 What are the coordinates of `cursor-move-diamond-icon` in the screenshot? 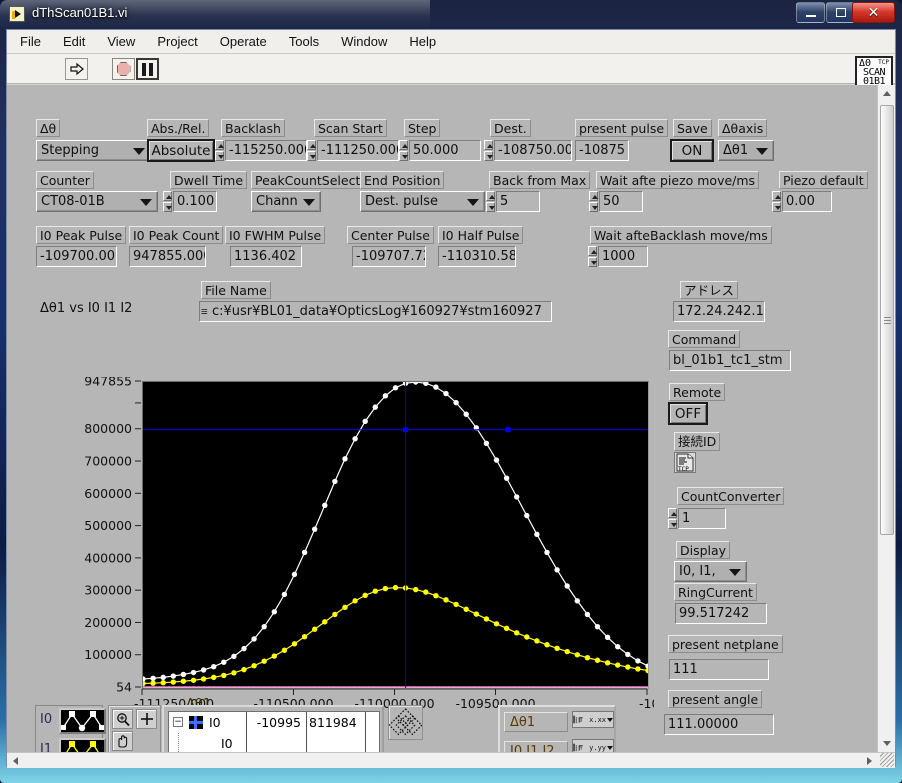 It's located at (405, 722).